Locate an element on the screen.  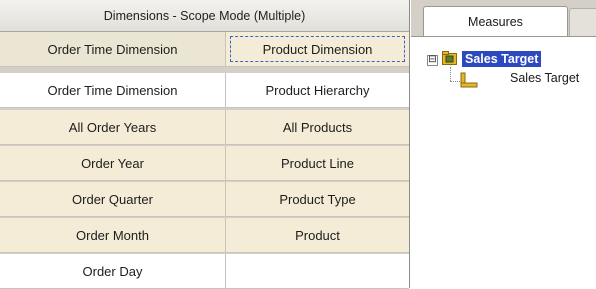
grid-row-level: Order Month Product is located at coordinates (204, 235).